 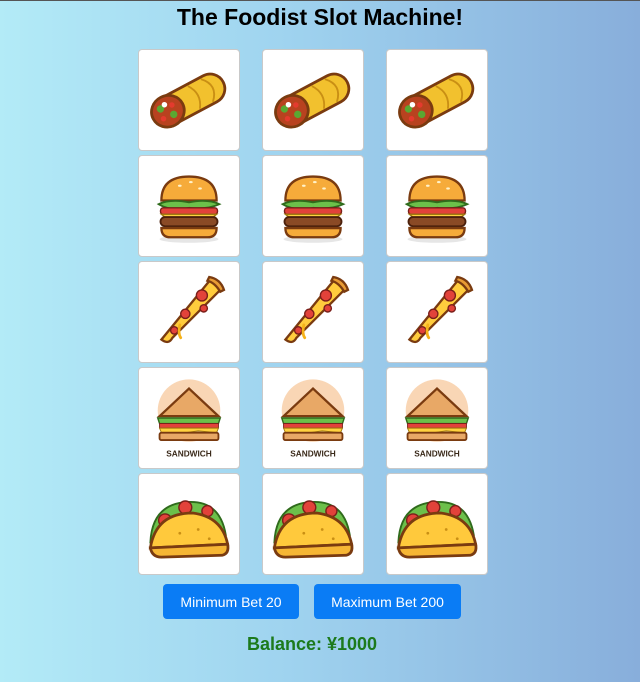 I want to click on bet-buttons: Minimum Bet 20 Maximum Bet 200, so click(x=312, y=601).